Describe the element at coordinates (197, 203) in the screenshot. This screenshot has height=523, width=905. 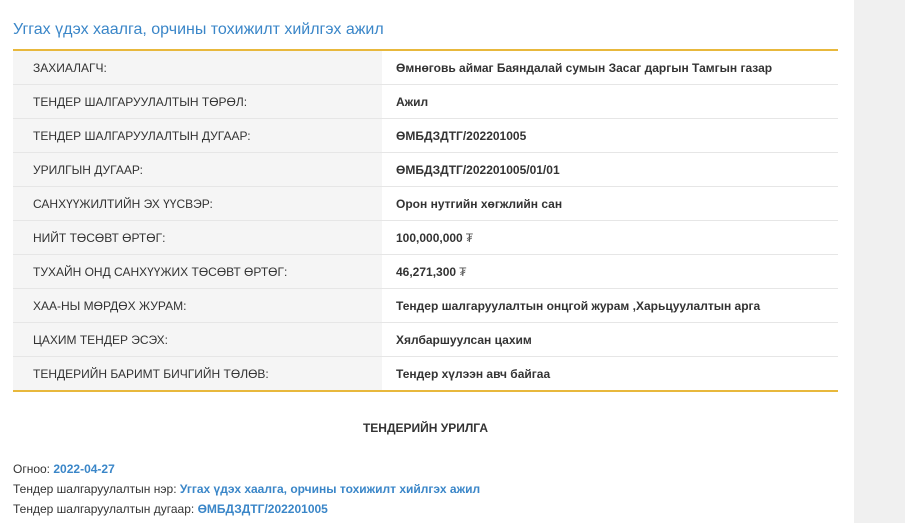
I see `detail-label-funding-source: САНХҮҮЖИЛТИЙН ЭХ ҮҮСВЭР:` at that location.